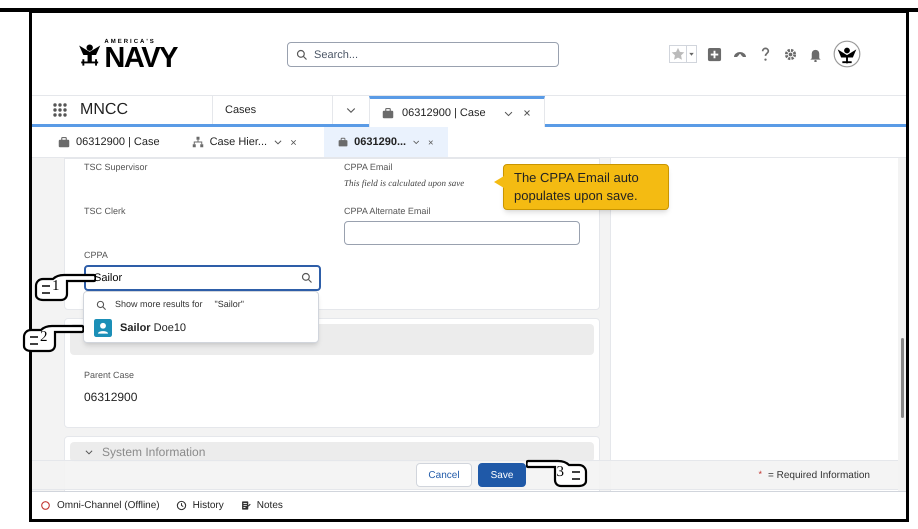 Image resolution: width=918 pixels, height=529 pixels. What do you see at coordinates (110, 375) in the screenshot?
I see `field-label: Parent Case` at bounding box center [110, 375].